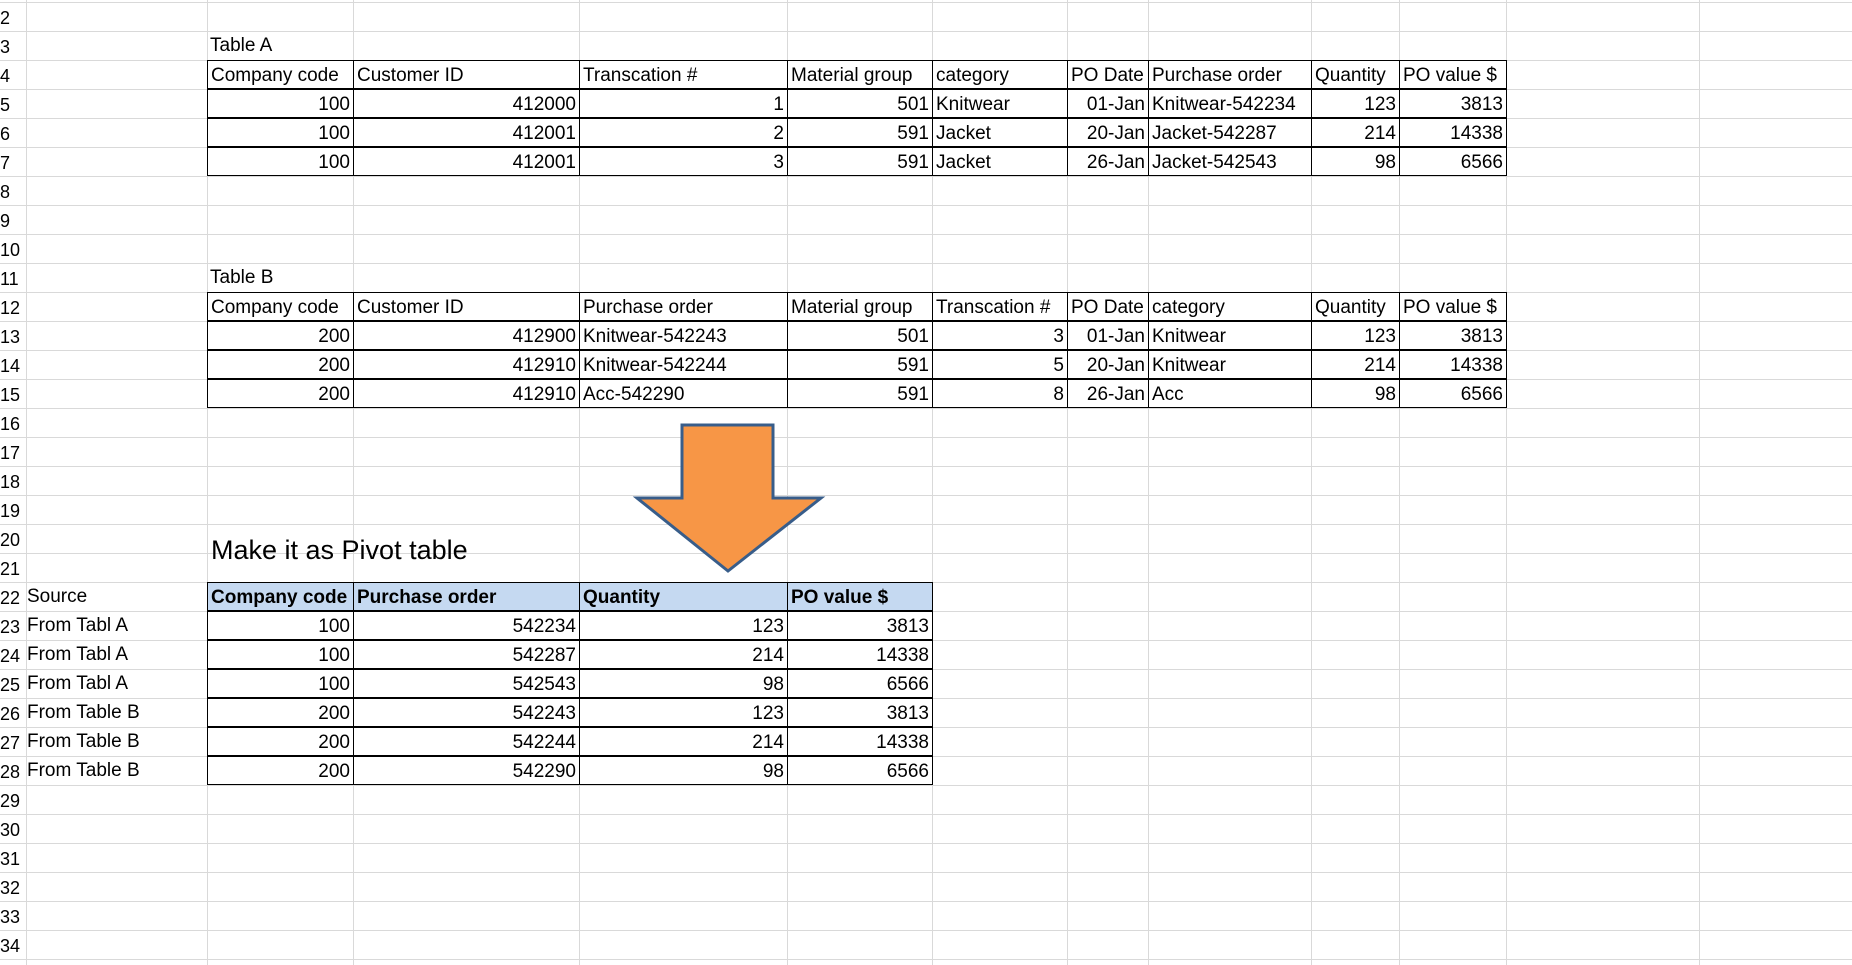 Image resolution: width=1852 pixels, height=965 pixels. What do you see at coordinates (1000, 132) in the screenshot?
I see `table-a-cell: Jacket` at bounding box center [1000, 132].